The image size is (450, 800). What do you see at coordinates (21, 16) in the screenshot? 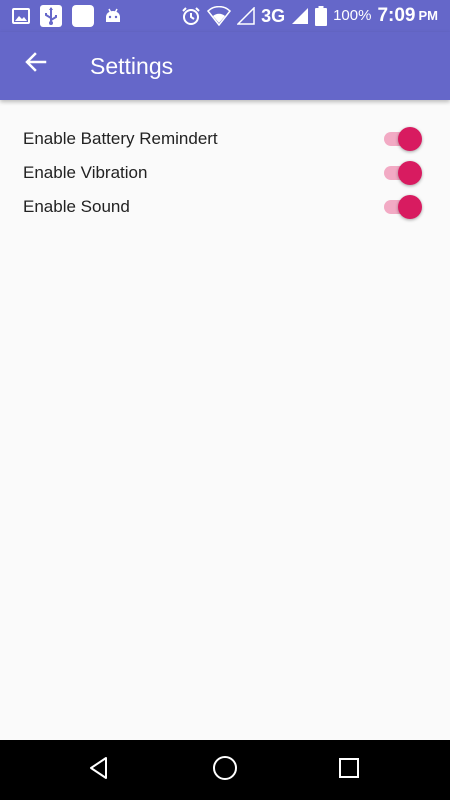
I see `image-icon` at bounding box center [21, 16].